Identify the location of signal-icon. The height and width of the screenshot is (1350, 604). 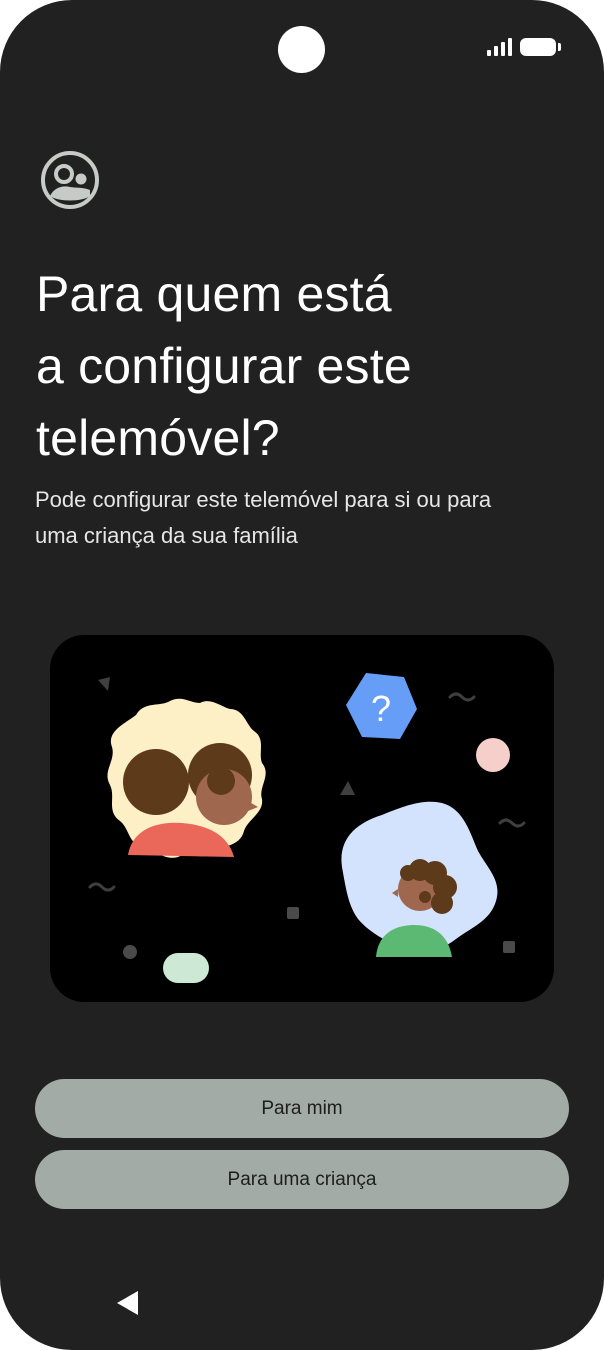
(499, 47).